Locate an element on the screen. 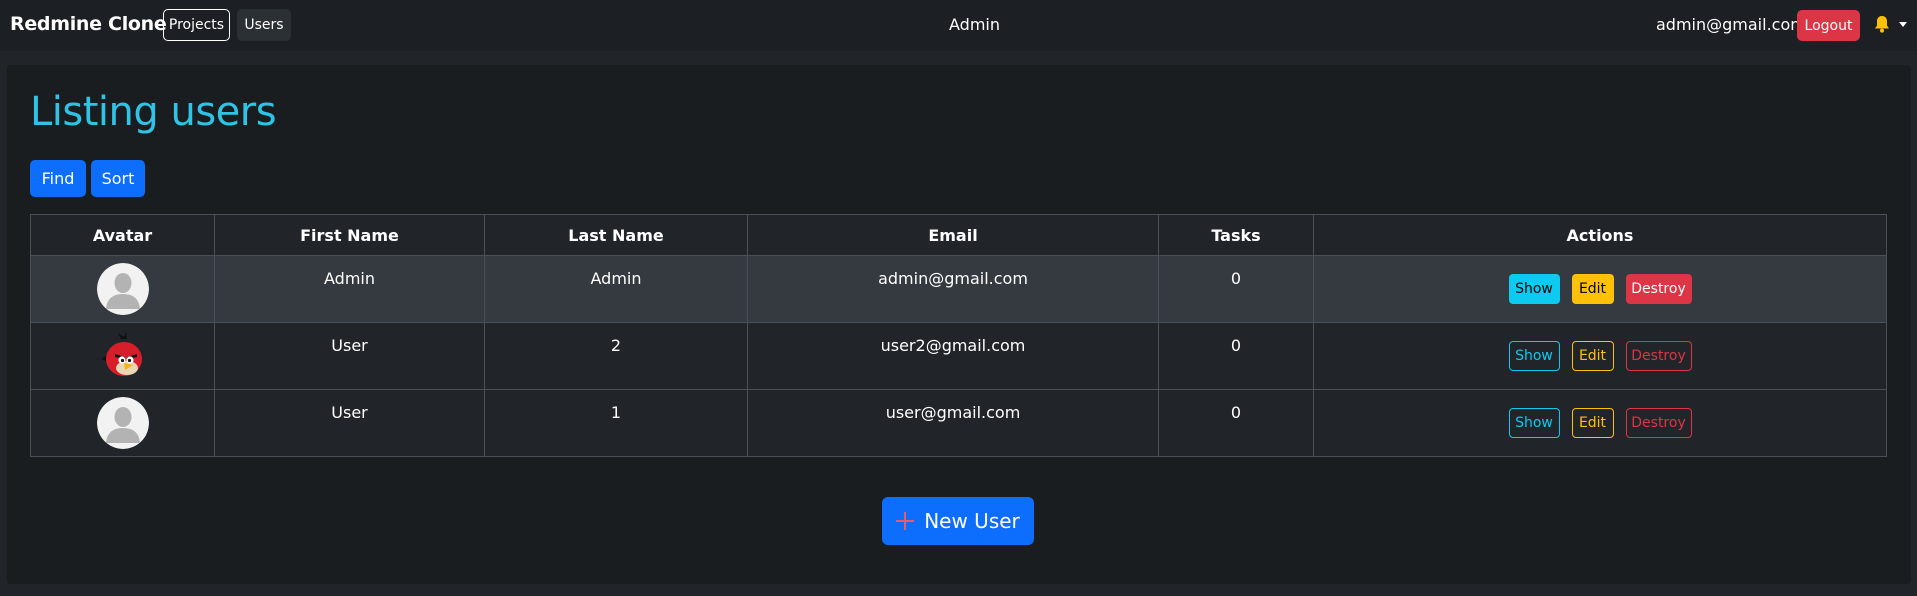  column-header-avatar: Avatar is located at coordinates (122, 235).